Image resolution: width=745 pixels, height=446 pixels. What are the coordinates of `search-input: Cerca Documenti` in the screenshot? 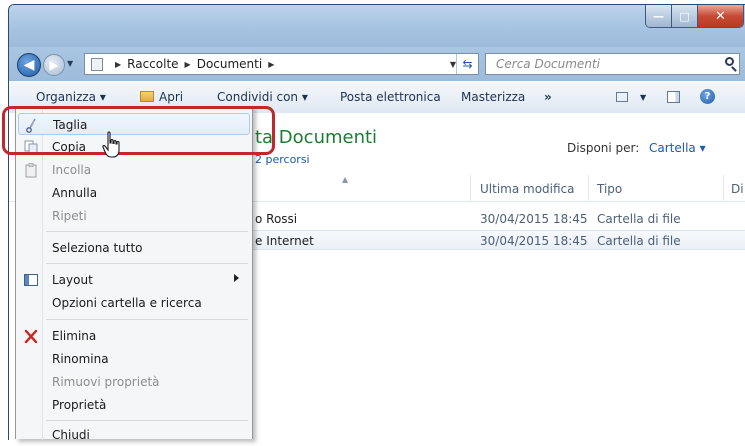 It's located at (612, 64).